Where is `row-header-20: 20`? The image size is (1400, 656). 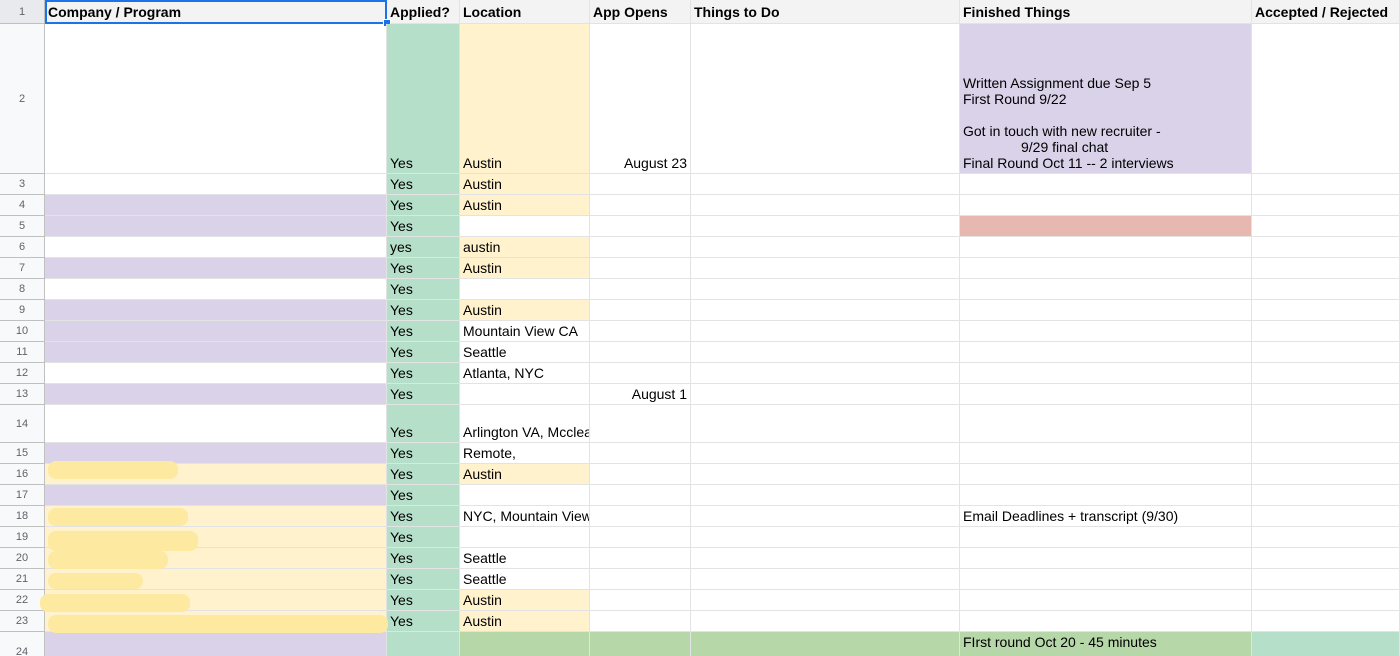
row-header-20: 20 is located at coordinates (22, 558).